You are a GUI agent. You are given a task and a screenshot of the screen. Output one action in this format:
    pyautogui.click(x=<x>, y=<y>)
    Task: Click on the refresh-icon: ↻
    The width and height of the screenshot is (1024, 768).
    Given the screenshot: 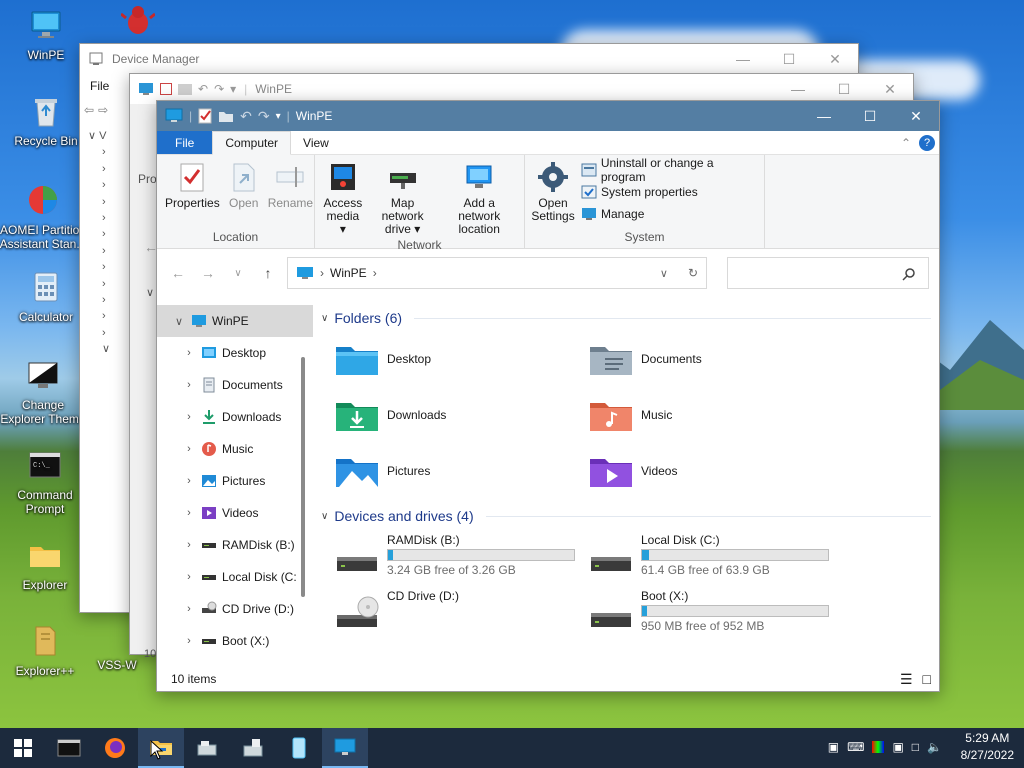 What is the action you would take?
    pyautogui.click(x=693, y=273)
    